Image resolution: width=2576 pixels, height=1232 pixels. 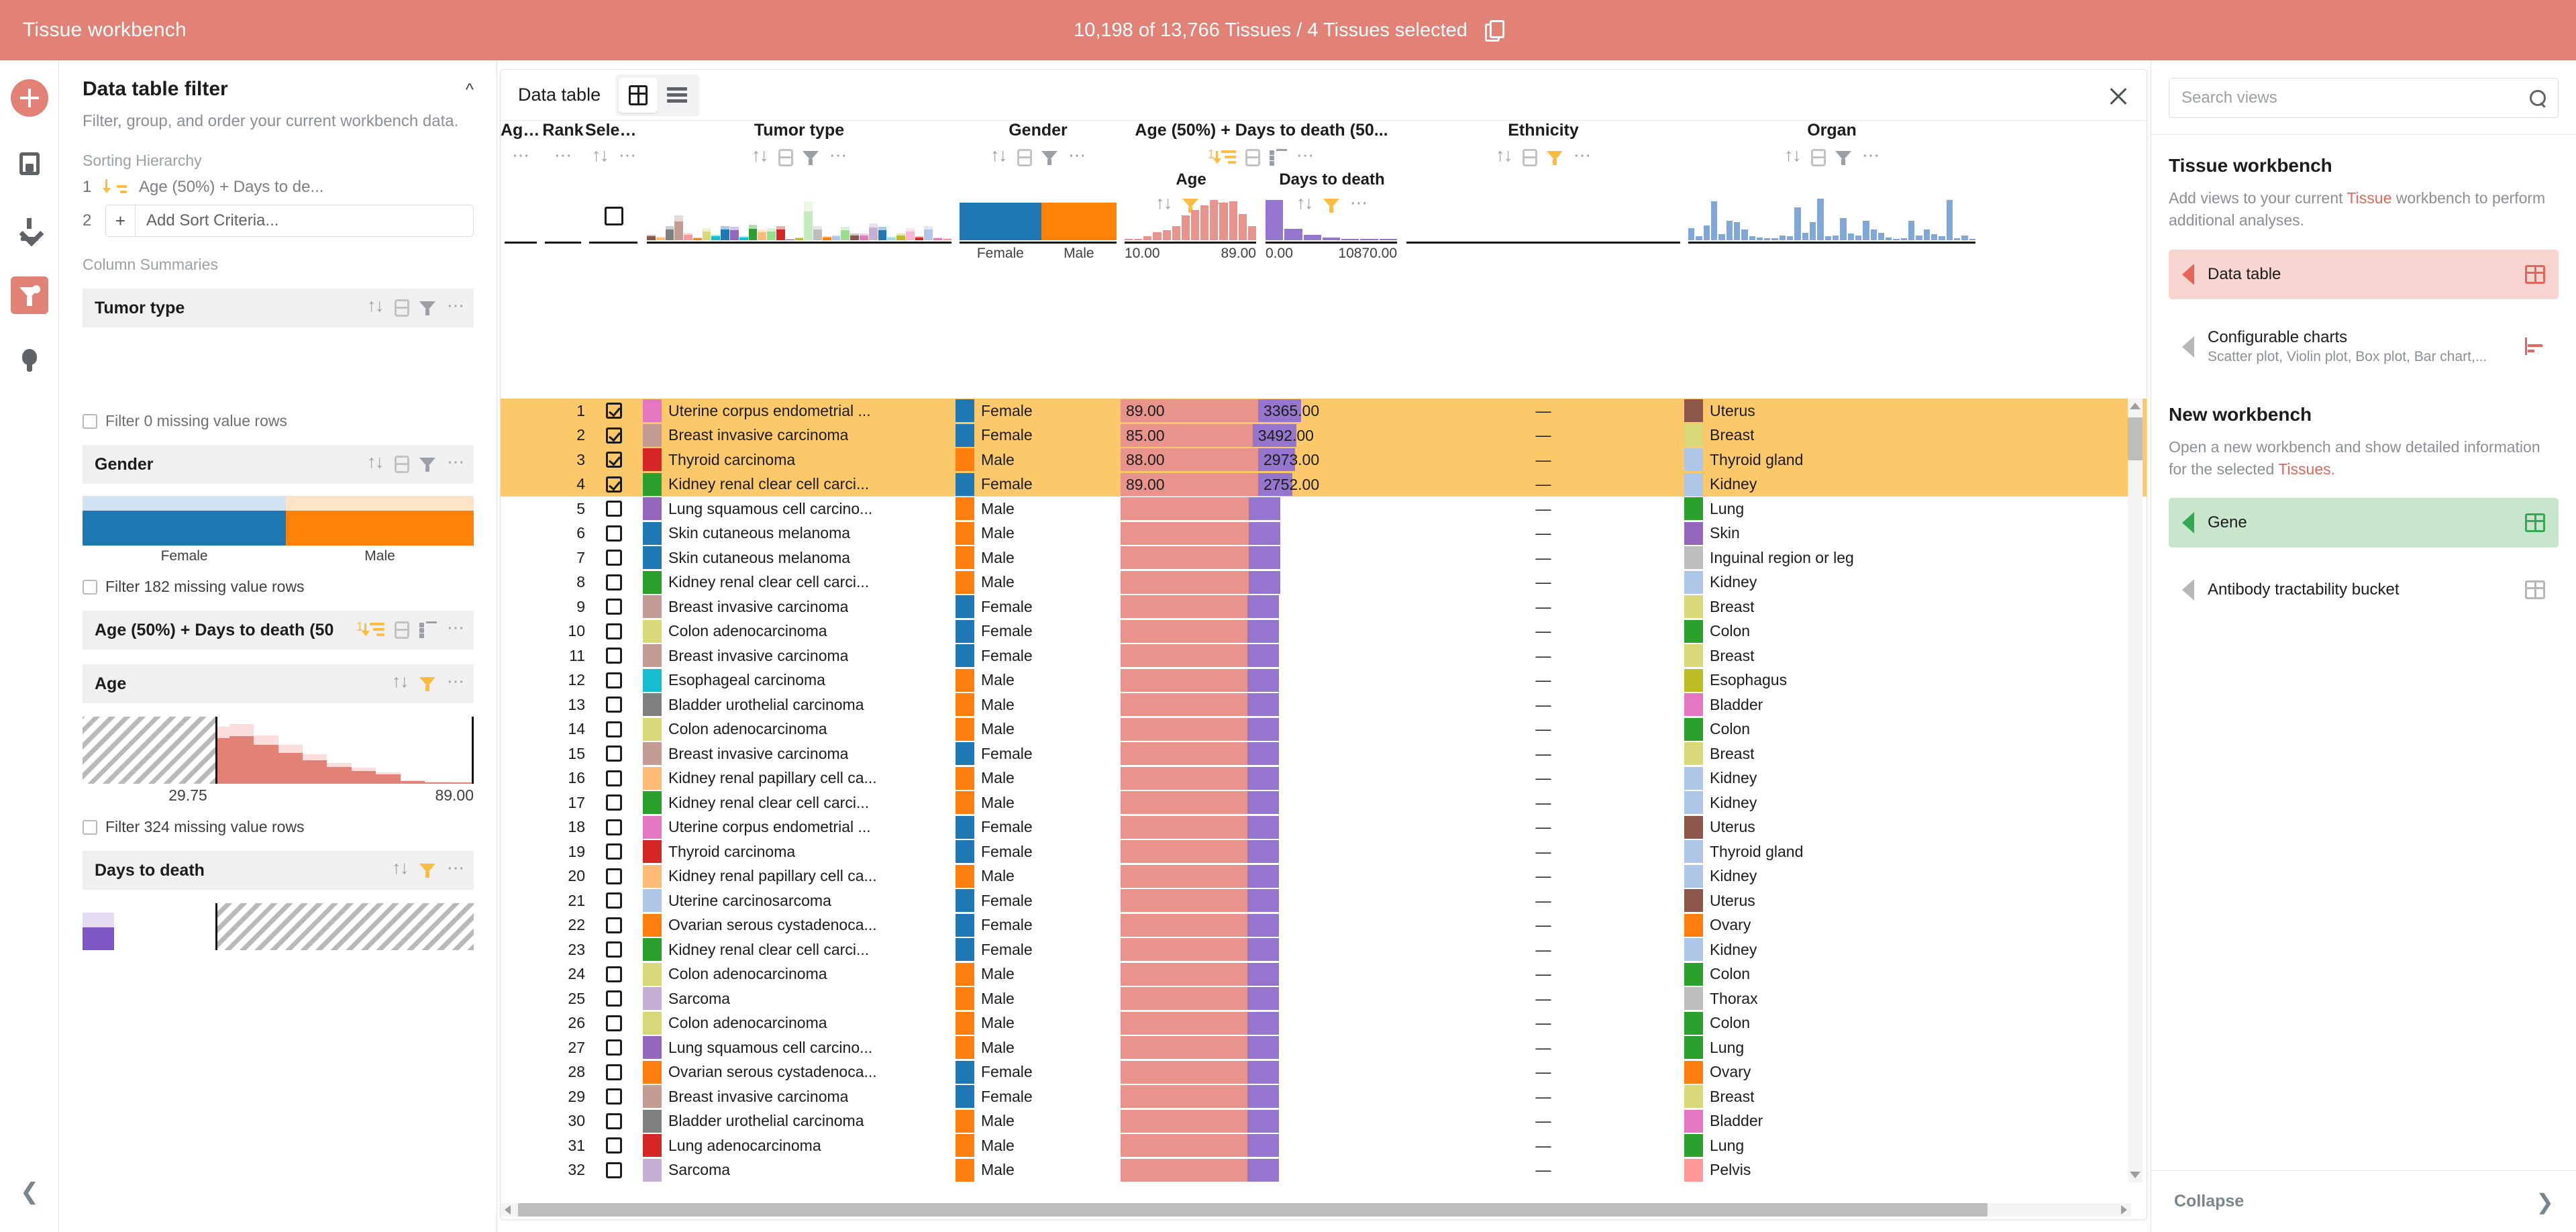 What do you see at coordinates (29, 295) in the screenshot?
I see `filter-button` at bounding box center [29, 295].